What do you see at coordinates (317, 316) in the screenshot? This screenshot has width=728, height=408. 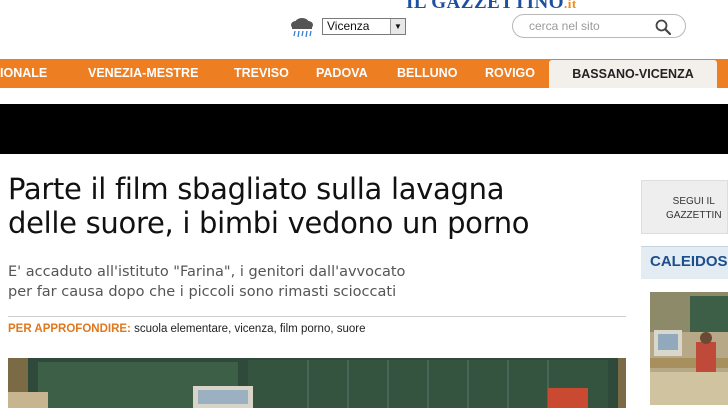 I see `divider` at bounding box center [317, 316].